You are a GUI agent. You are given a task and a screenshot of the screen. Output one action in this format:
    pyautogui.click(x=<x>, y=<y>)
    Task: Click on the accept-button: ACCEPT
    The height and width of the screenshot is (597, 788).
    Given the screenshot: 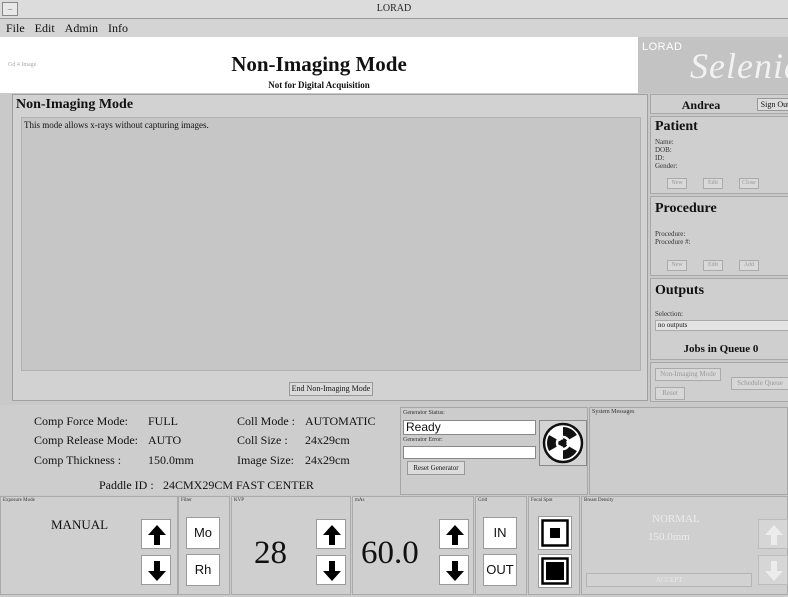 What is the action you would take?
    pyautogui.click(x=669, y=580)
    